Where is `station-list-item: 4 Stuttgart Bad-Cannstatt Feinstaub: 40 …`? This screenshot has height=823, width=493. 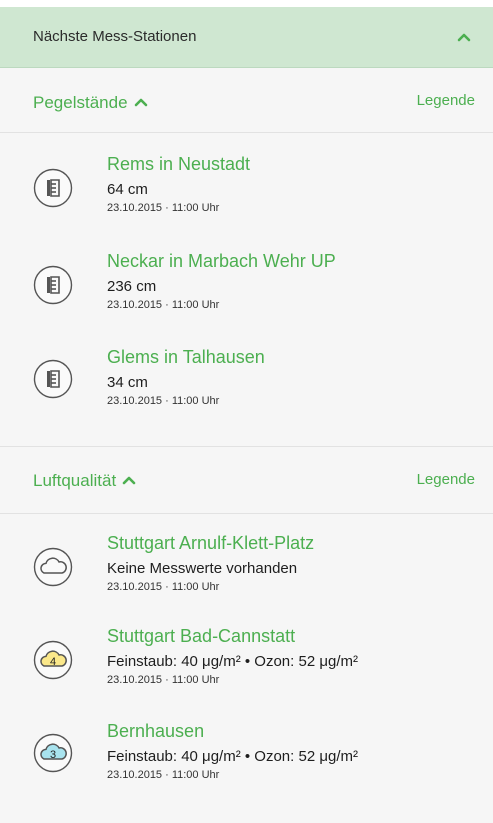 station-list-item: 4 Stuttgart Bad-Cannstatt Feinstaub: 40 … is located at coordinates (246, 671).